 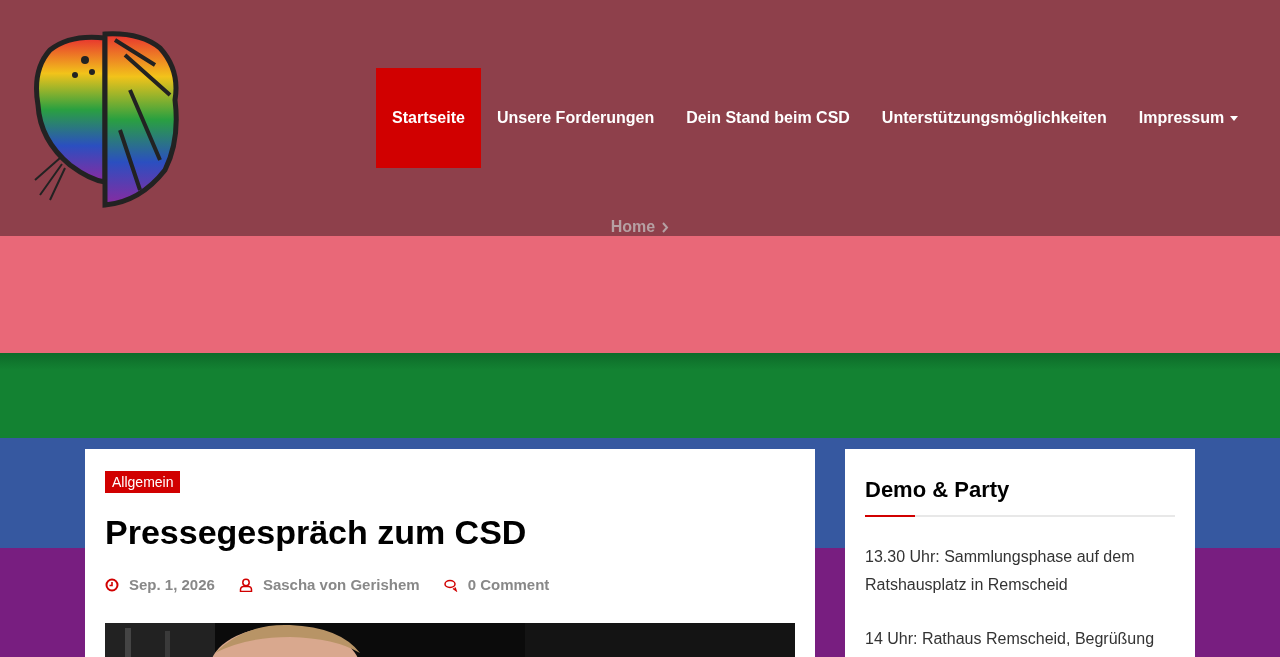 I want to click on widget-title: Demo & Party, so click(x=938, y=490).